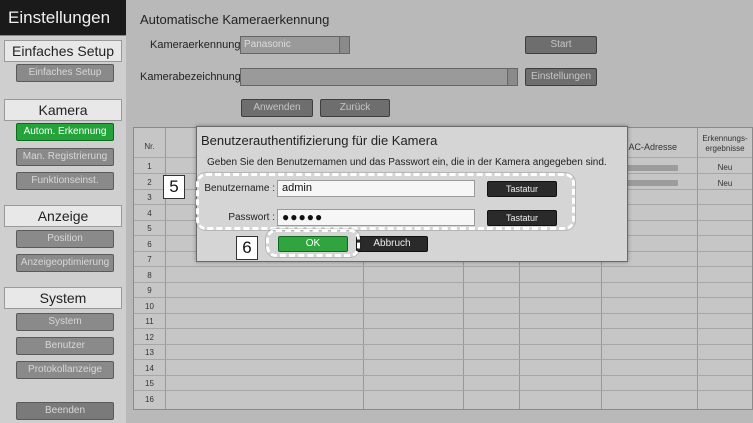  I want to click on dialog-title: Benutzerauthentifizierung für die Kamera, so click(319, 140).